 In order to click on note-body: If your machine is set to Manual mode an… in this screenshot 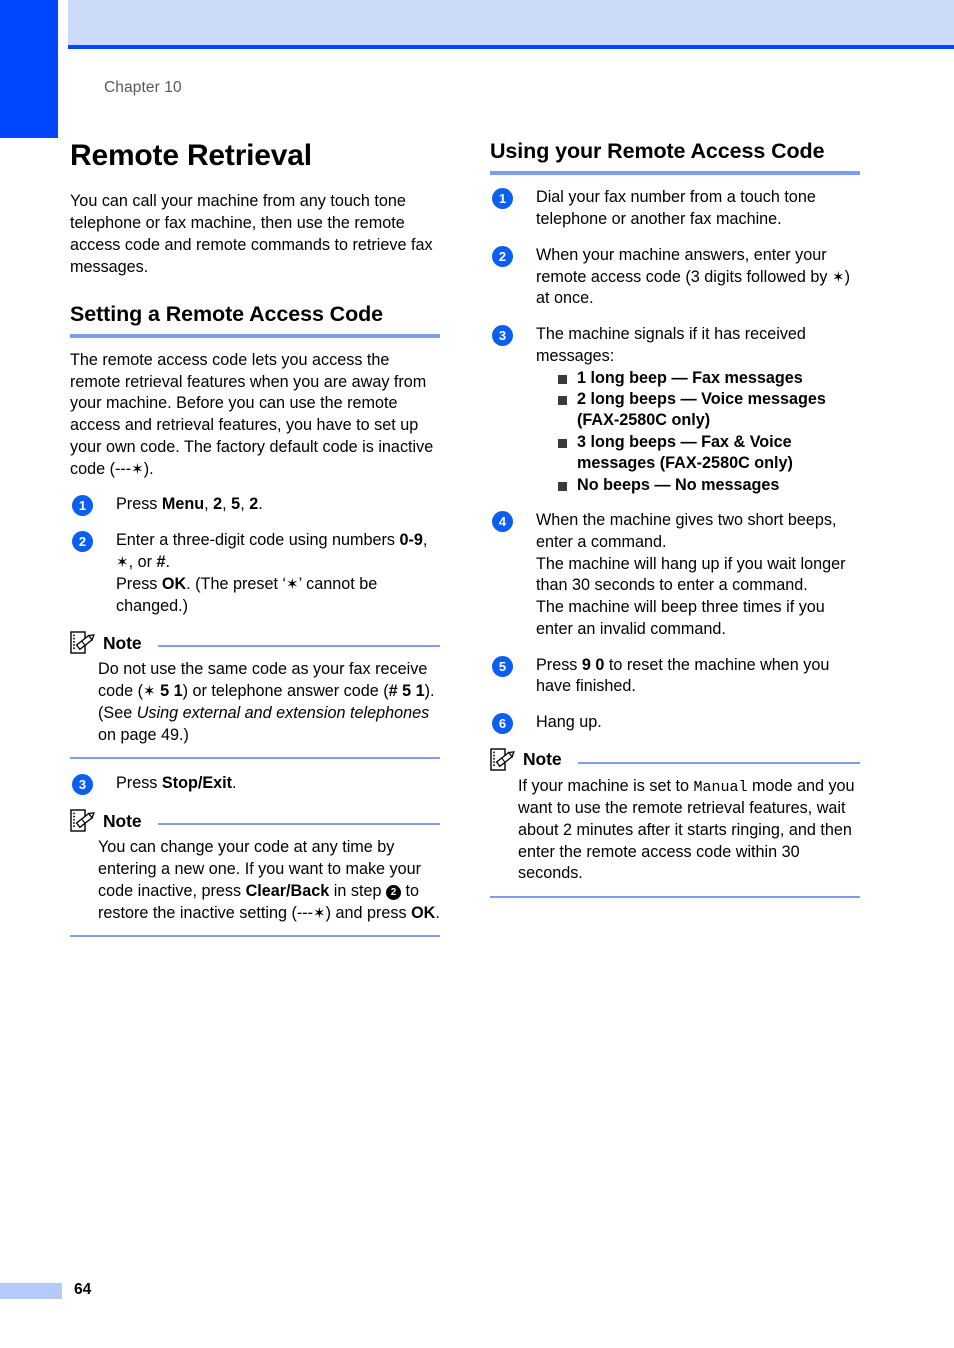, I will do `click(675, 830)`.